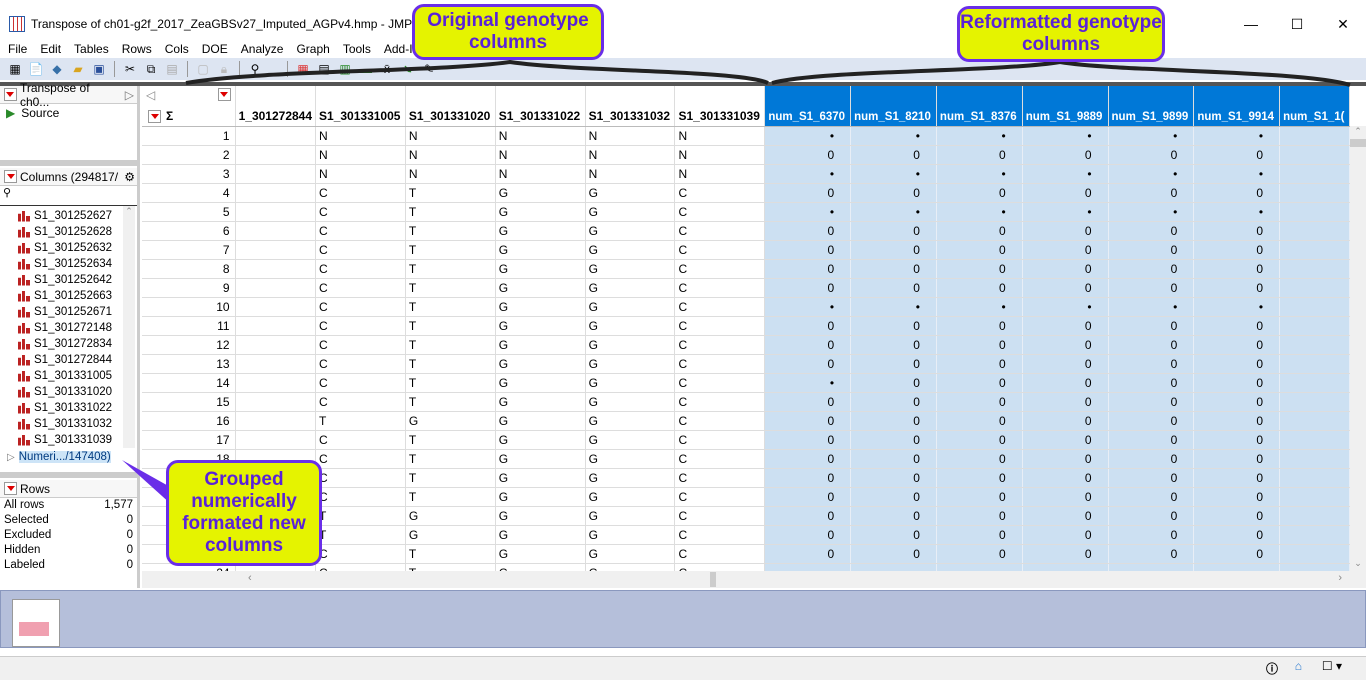 The height and width of the screenshot is (680, 1366). What do you see at coordinates (151, 69) in the screenshot?
I see `copy-icon: ⧉` at bounding box center [151, 69].